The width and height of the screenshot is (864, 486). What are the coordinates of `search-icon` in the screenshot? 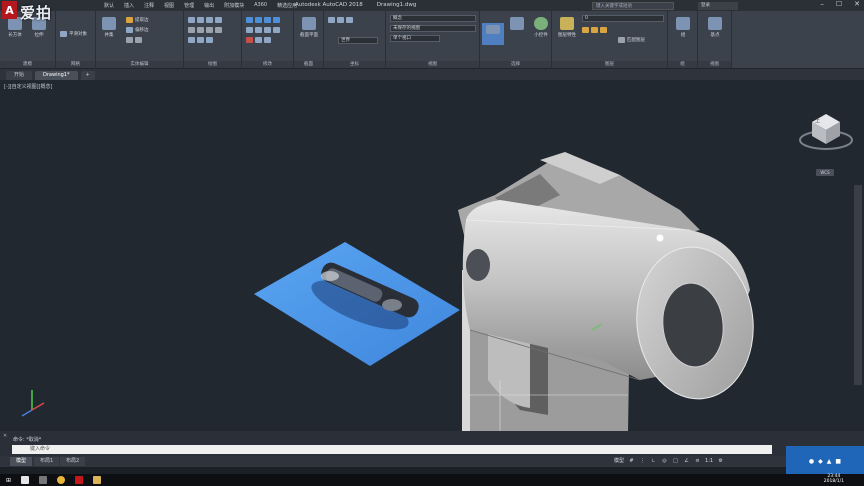 It's located at (25, 480).